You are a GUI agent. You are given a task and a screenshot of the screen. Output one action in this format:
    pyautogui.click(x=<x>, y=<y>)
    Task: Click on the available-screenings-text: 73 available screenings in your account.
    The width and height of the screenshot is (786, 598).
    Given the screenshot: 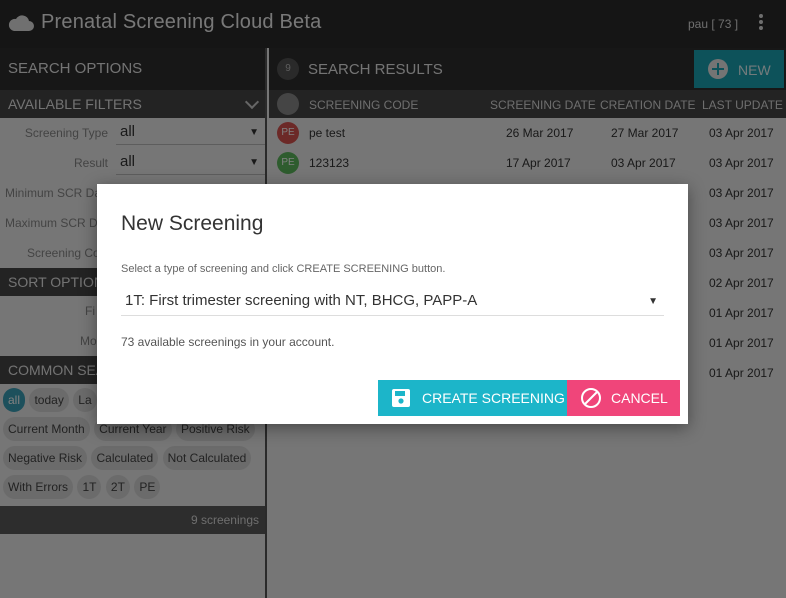 What is the action you would take?
    pyautogui.click(x=228, y=342)
    